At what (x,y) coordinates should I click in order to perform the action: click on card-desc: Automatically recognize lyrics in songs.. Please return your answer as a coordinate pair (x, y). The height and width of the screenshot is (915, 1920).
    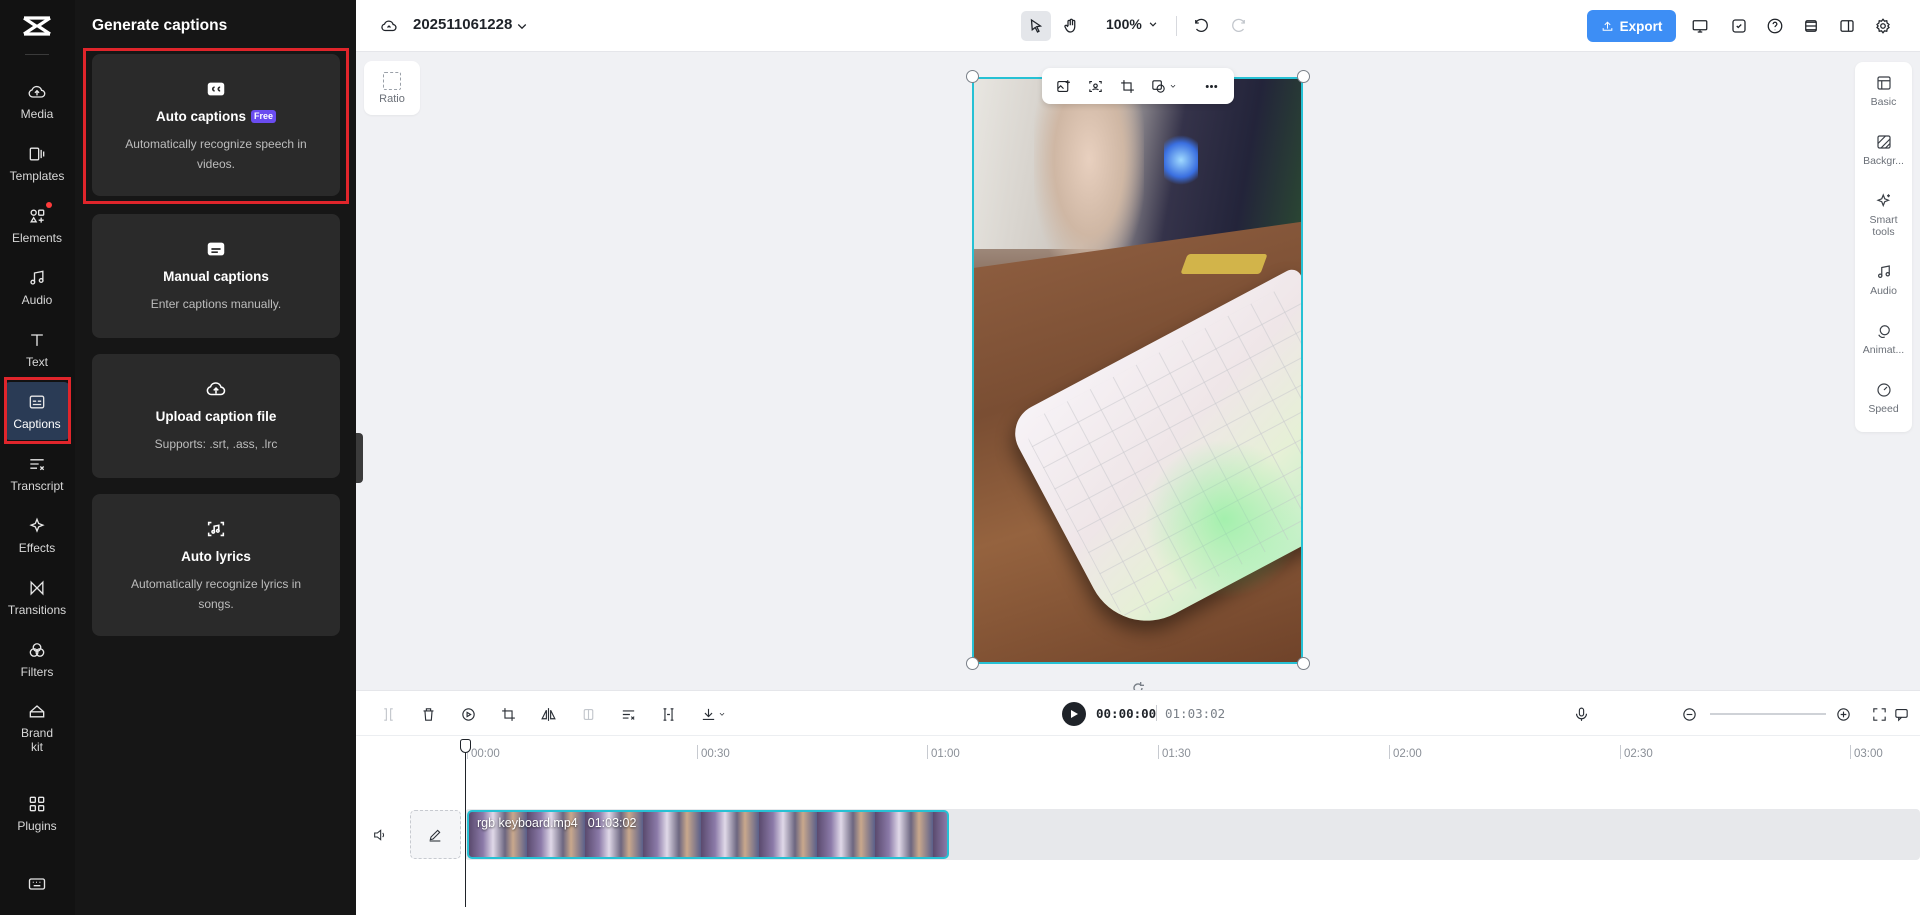
    Looking at the image, I should click on (216, 594).